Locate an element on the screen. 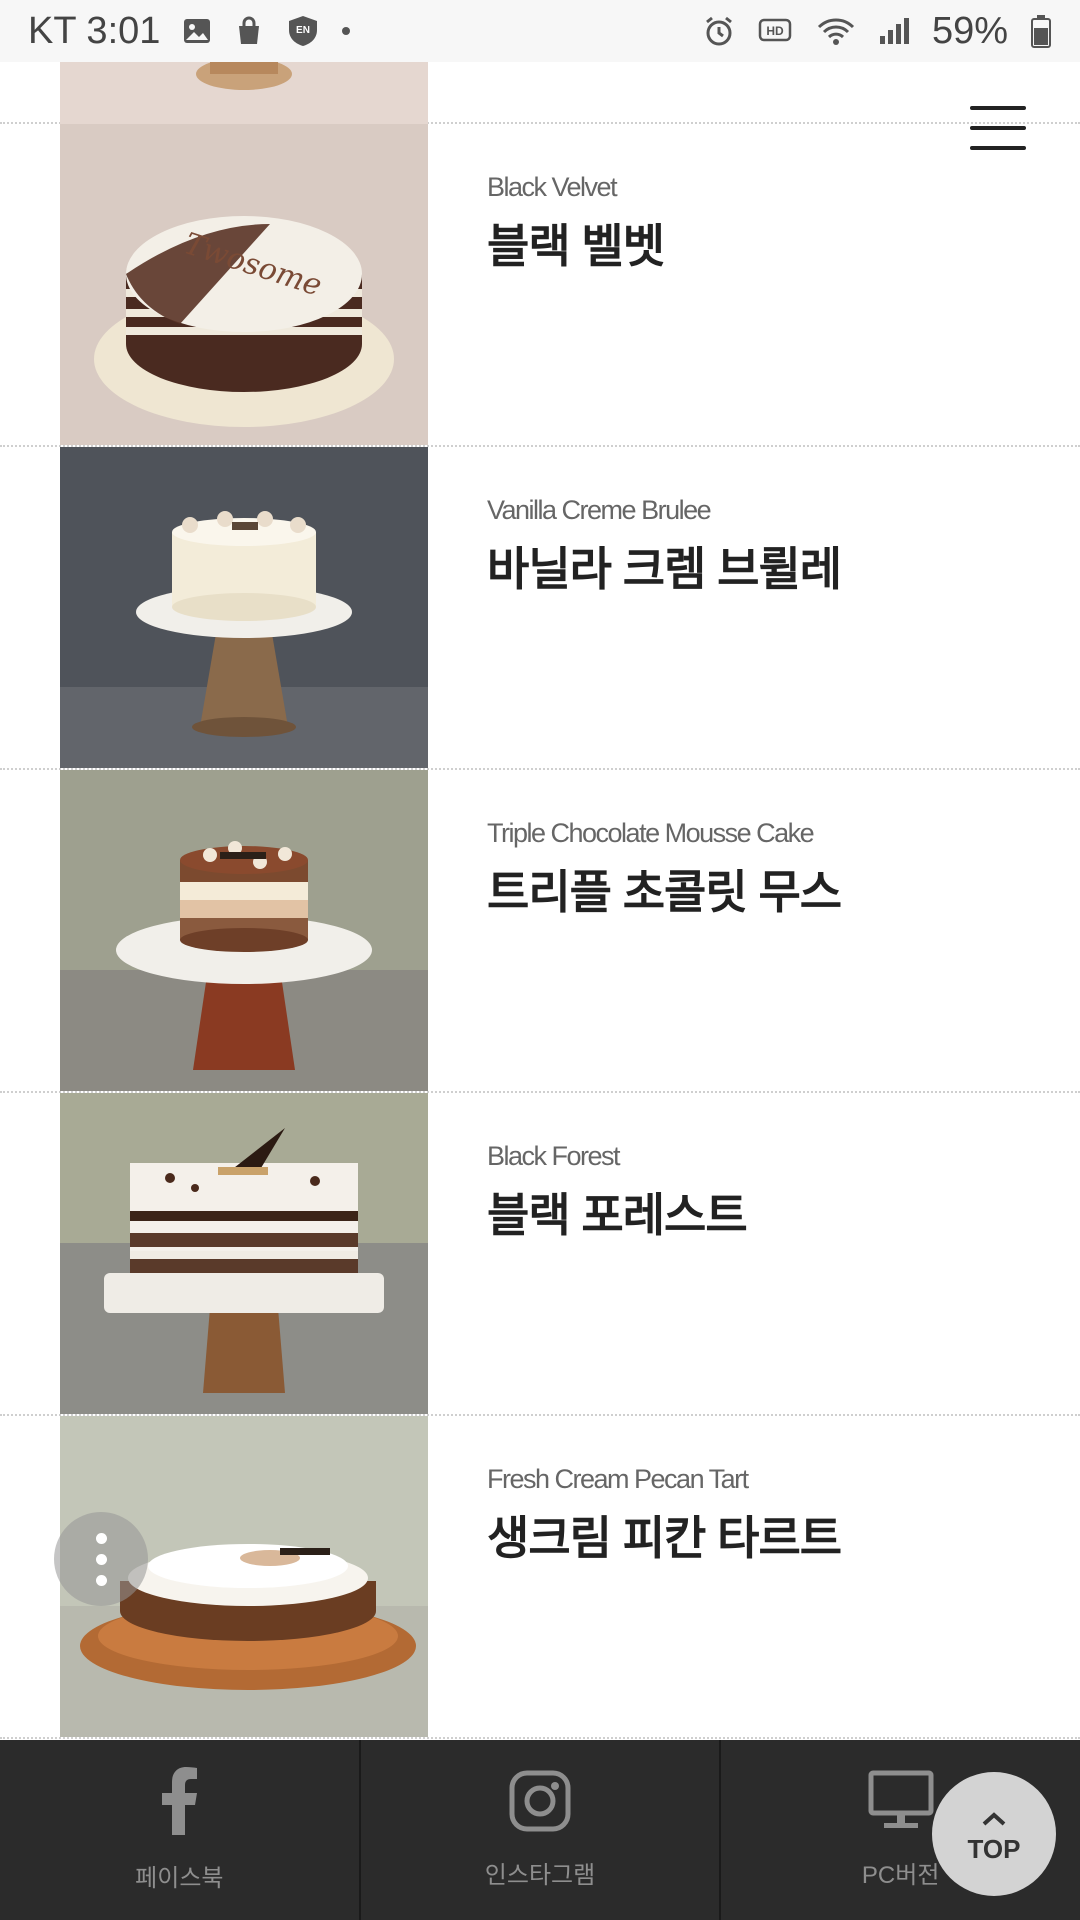  chevron-up-icon is located at coordinates (994, 1818).